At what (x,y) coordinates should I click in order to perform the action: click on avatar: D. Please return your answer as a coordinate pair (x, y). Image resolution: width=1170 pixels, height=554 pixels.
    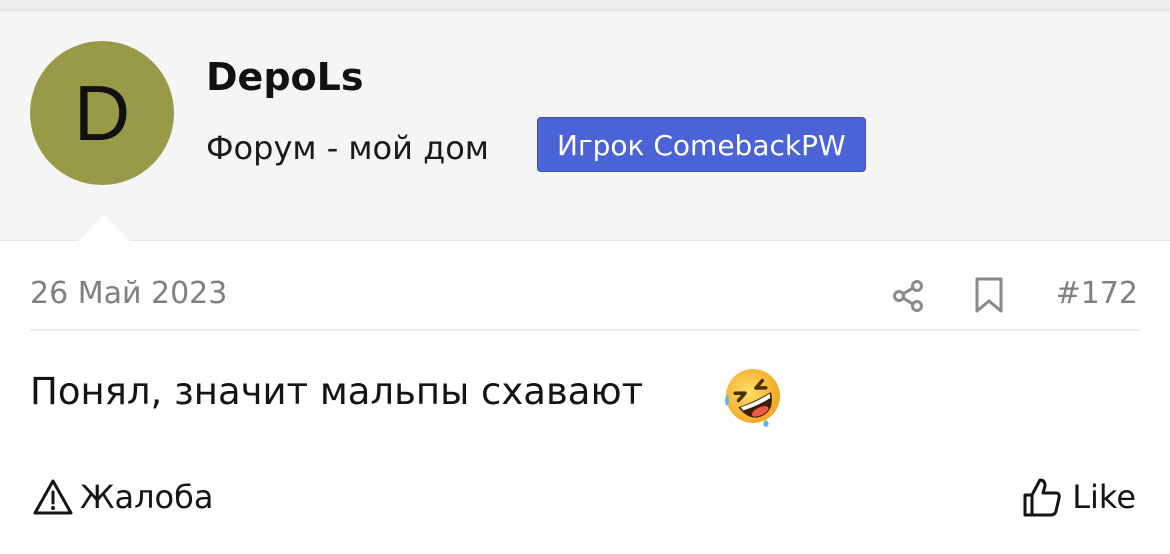
    Looking at the image, I should click on (102, 113).